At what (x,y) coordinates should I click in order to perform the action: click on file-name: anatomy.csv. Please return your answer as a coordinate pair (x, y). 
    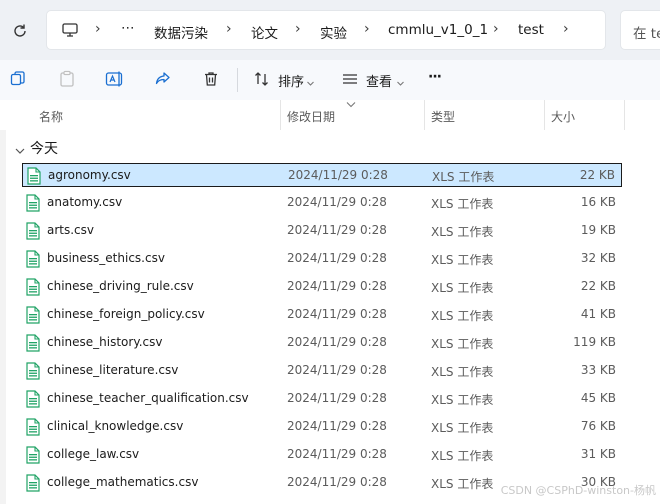
    Looking at the image, I should click on (85, 202).